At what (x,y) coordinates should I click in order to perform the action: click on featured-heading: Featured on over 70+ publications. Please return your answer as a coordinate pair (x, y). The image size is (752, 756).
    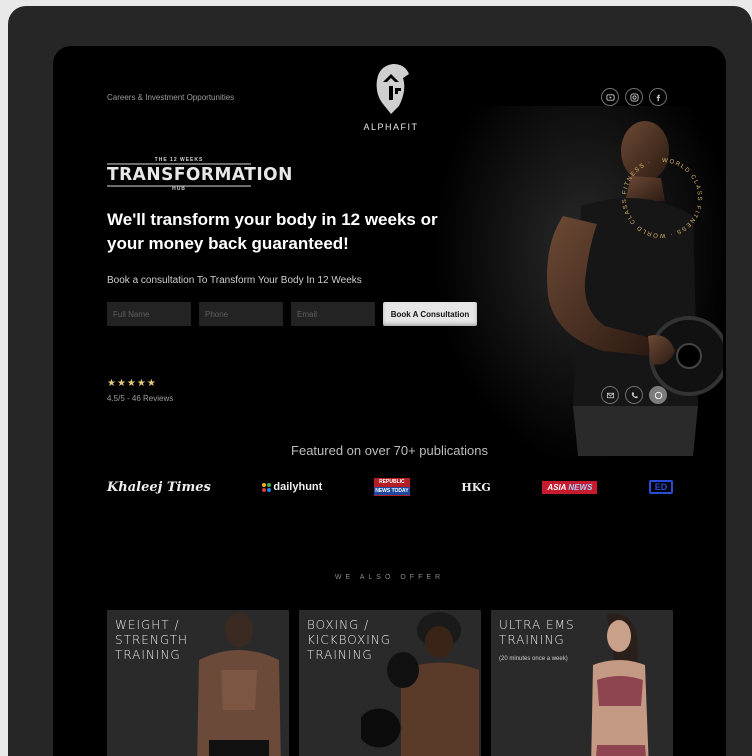
    Looking at the image, I should click on (389, 450).